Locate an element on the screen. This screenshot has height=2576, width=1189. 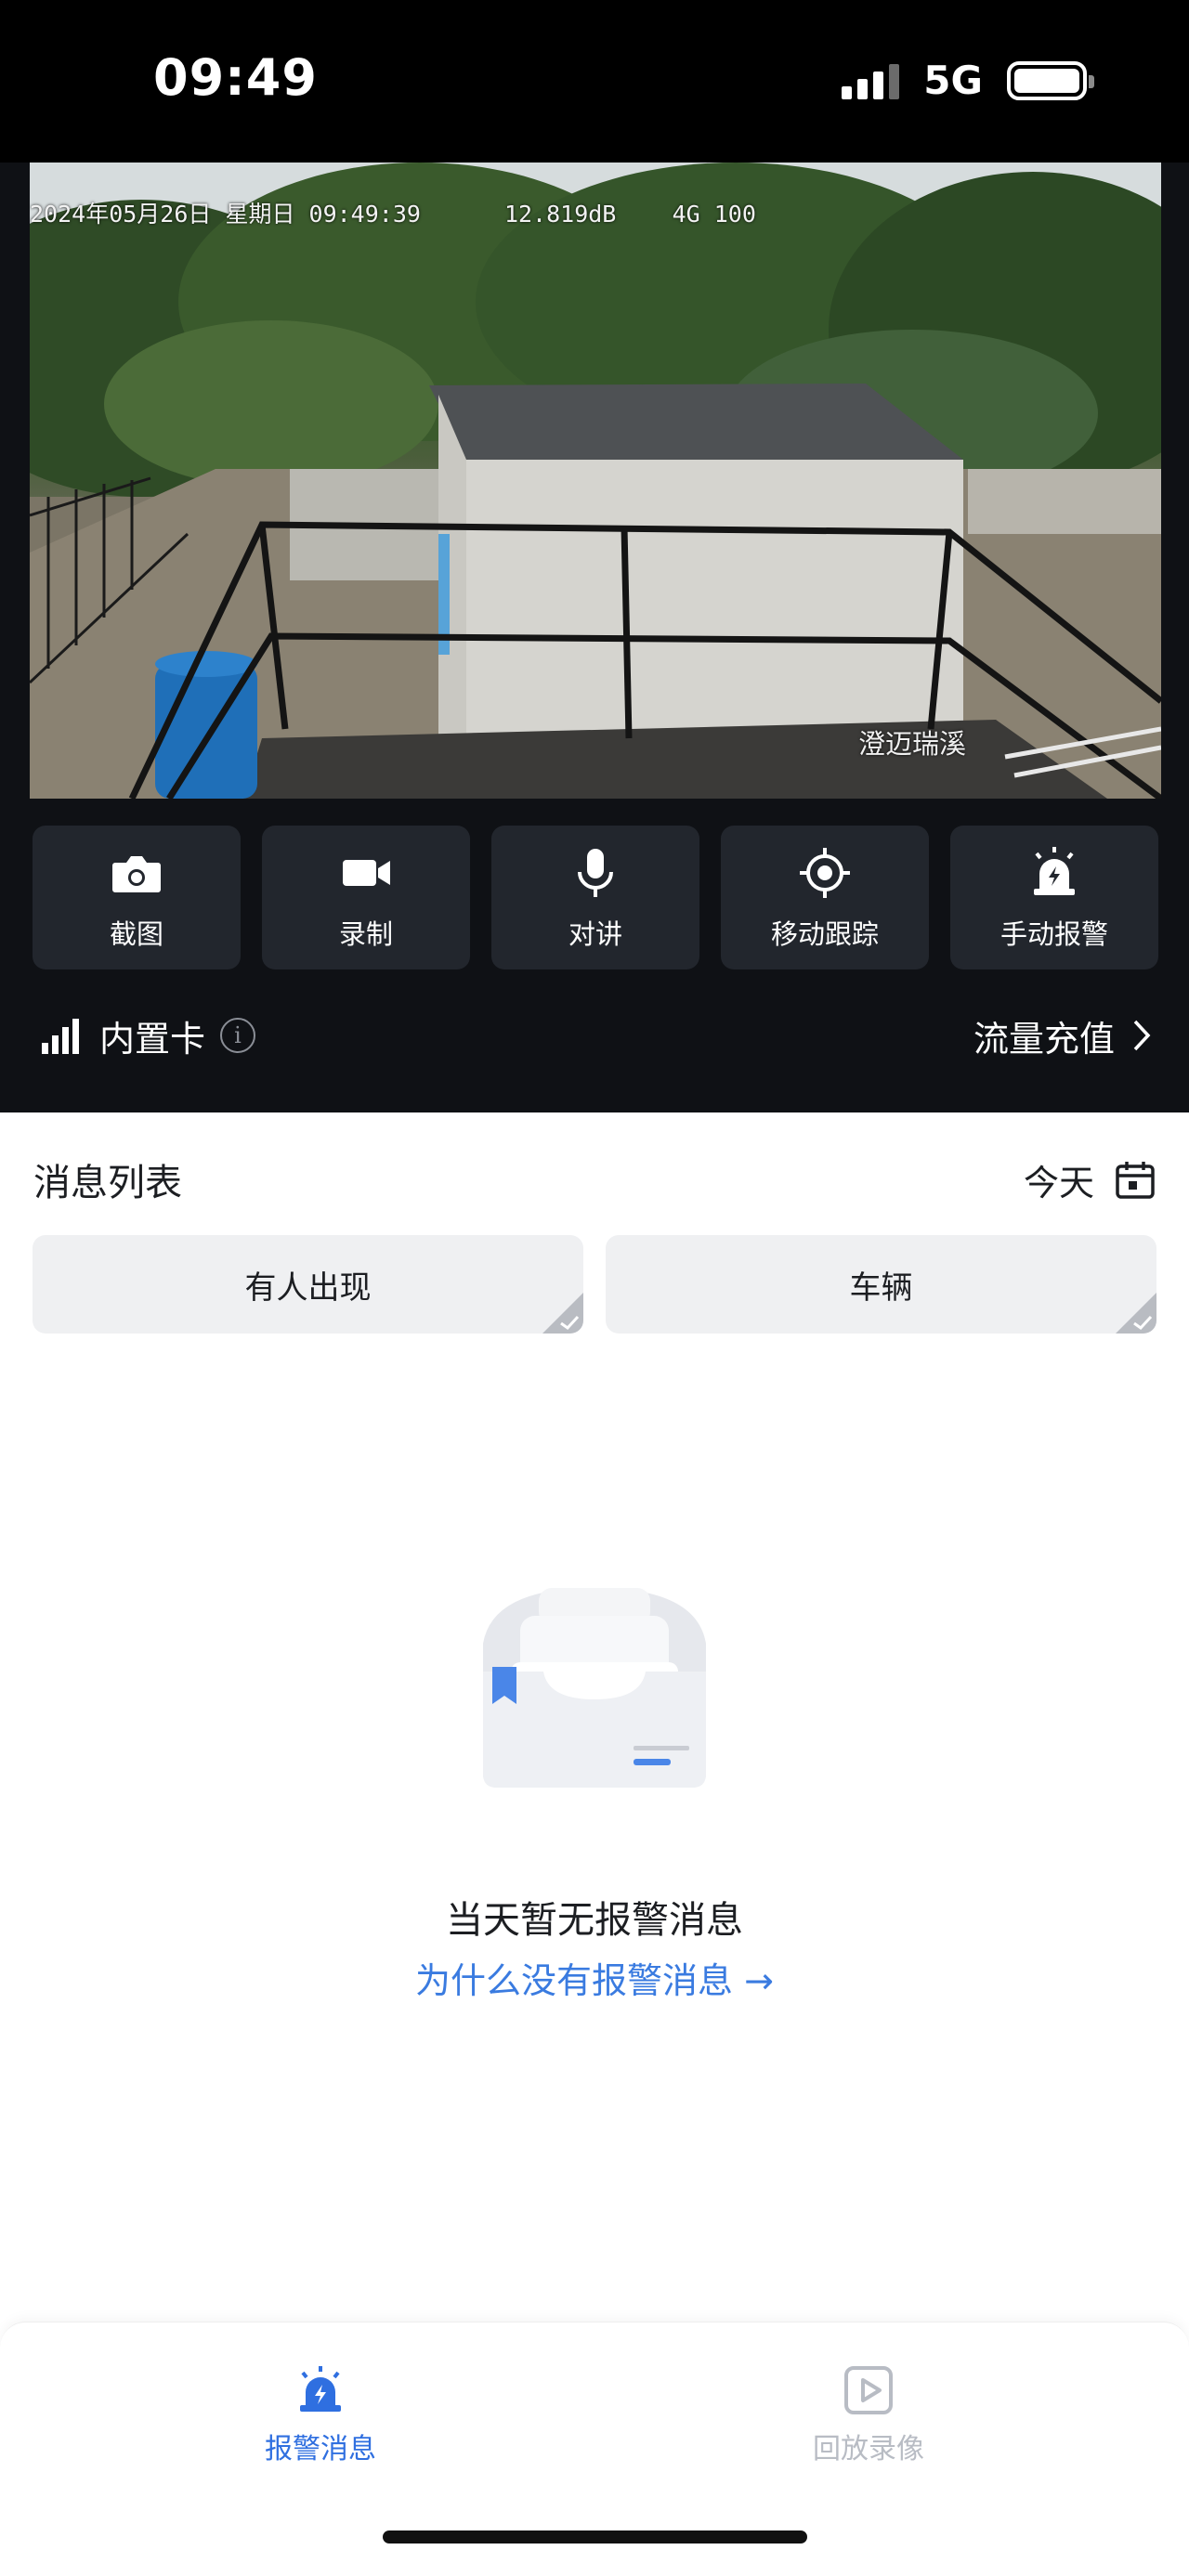
camera-location-watermark: 澄迈瑞溪 is located at coordinates (911, 744).